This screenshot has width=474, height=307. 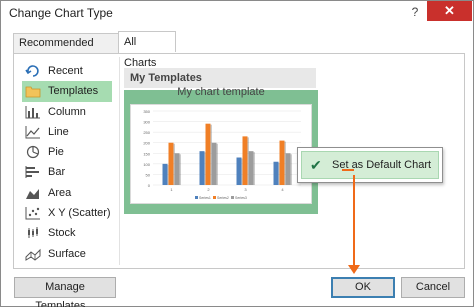 I want to click on panel-divider, so click(x=119, y=161).